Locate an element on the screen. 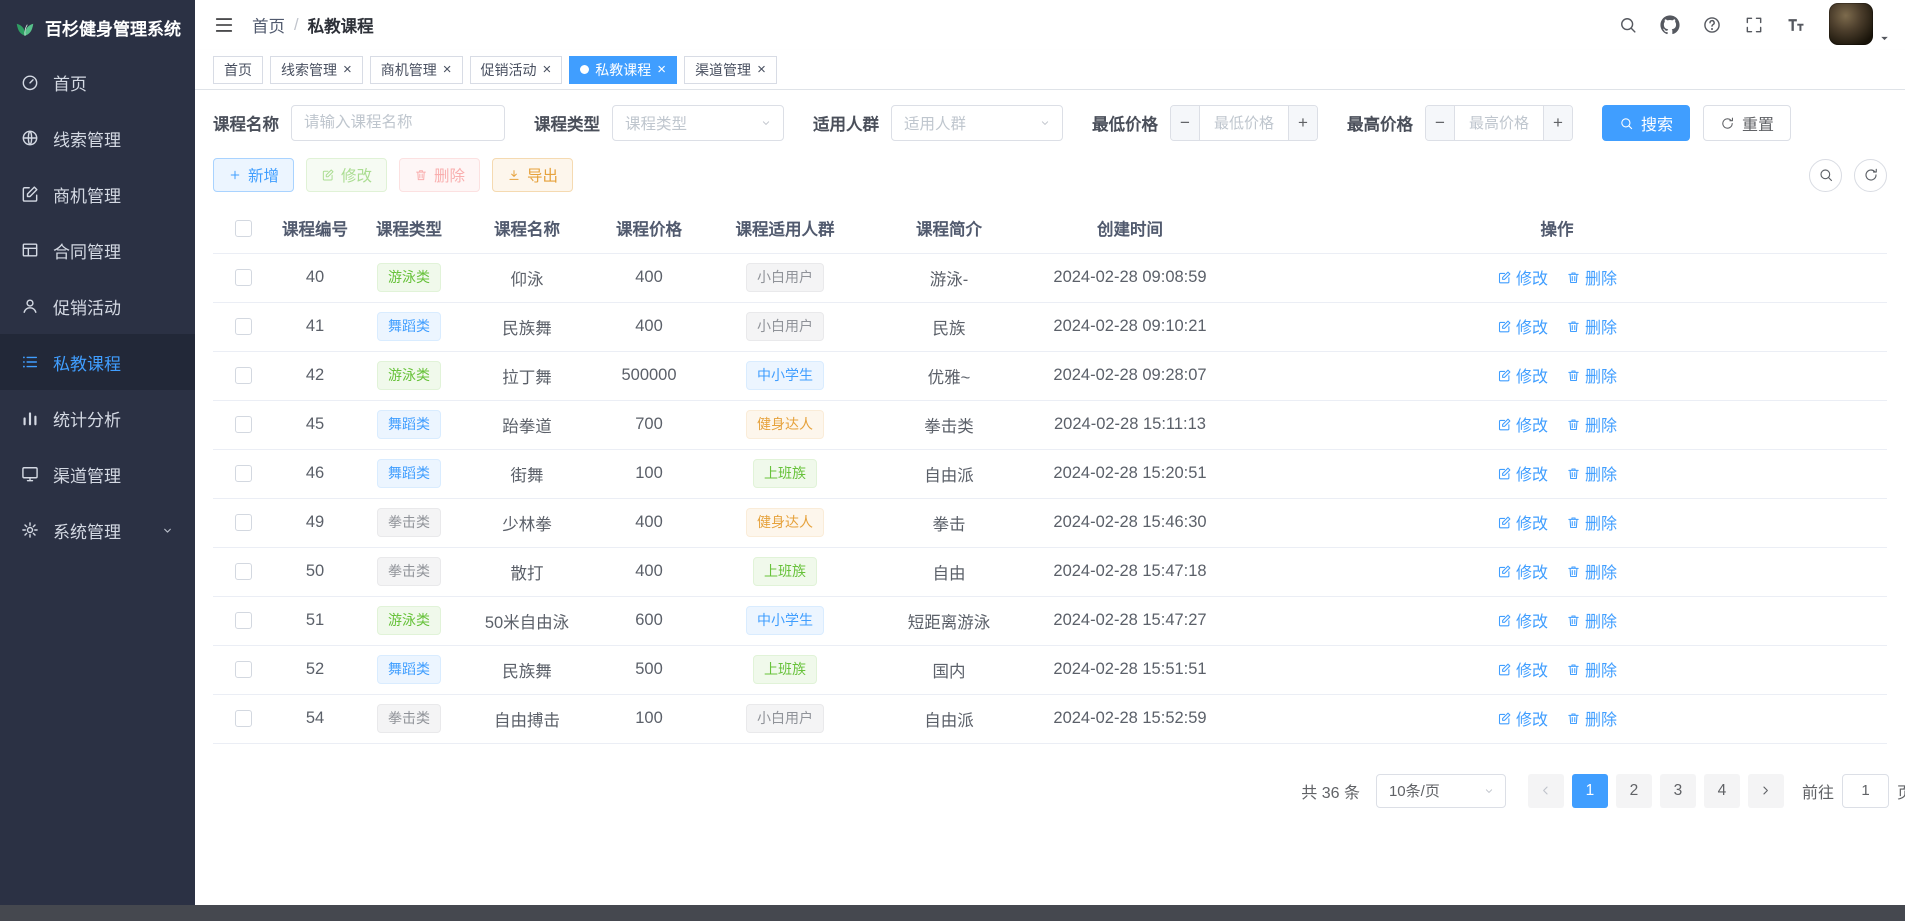 The height and width of the screenshot is (921, 1905). header-search-button is located at coordinates (1628, 25).